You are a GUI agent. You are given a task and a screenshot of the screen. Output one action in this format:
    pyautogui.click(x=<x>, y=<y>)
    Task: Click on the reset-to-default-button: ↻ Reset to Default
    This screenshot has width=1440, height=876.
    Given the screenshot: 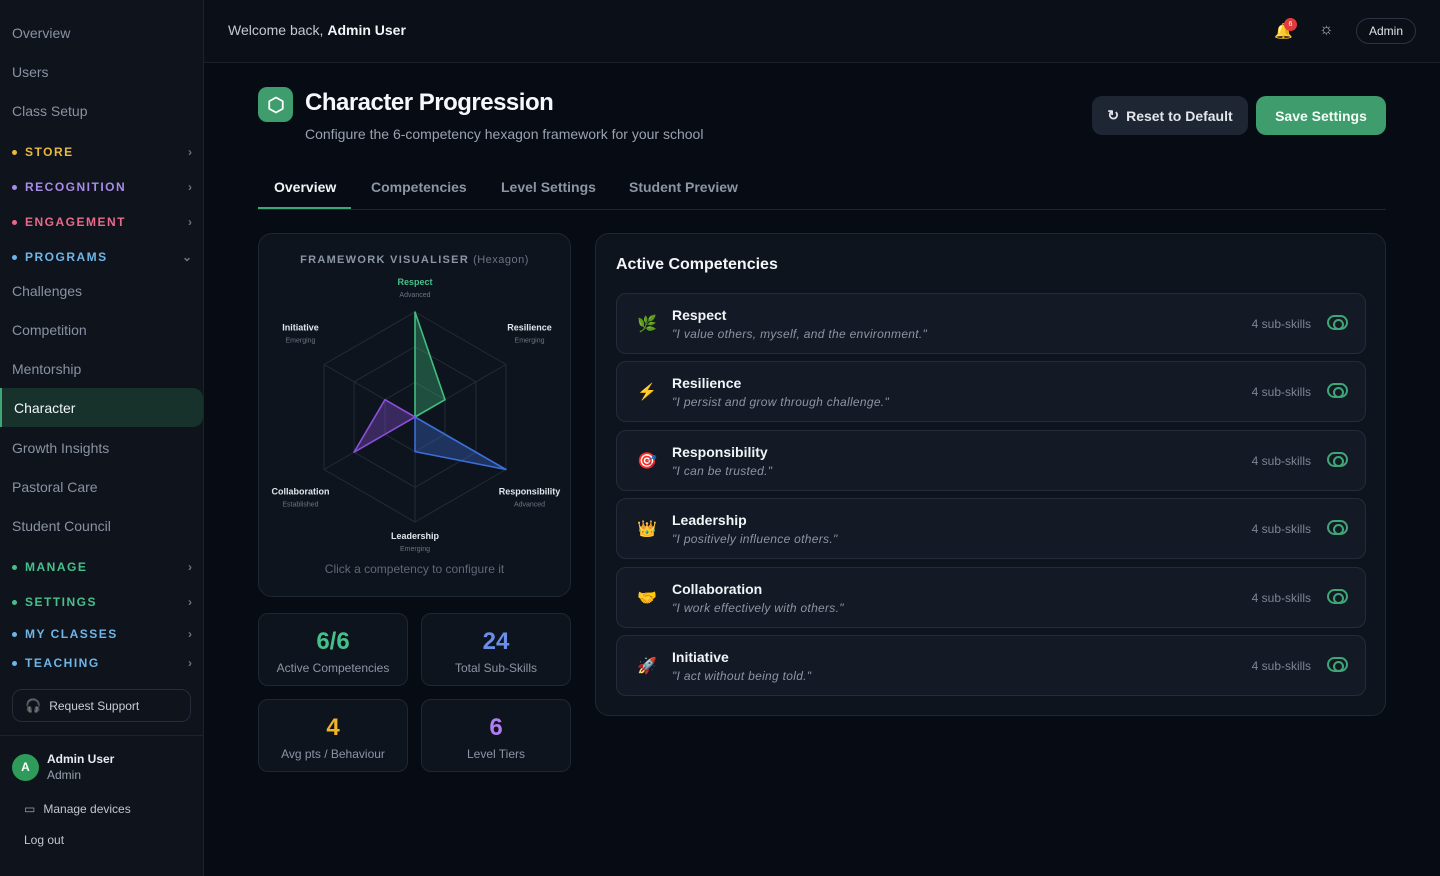 What is the action you would take?
    pyautogui.click(x=1170, y=115)
    